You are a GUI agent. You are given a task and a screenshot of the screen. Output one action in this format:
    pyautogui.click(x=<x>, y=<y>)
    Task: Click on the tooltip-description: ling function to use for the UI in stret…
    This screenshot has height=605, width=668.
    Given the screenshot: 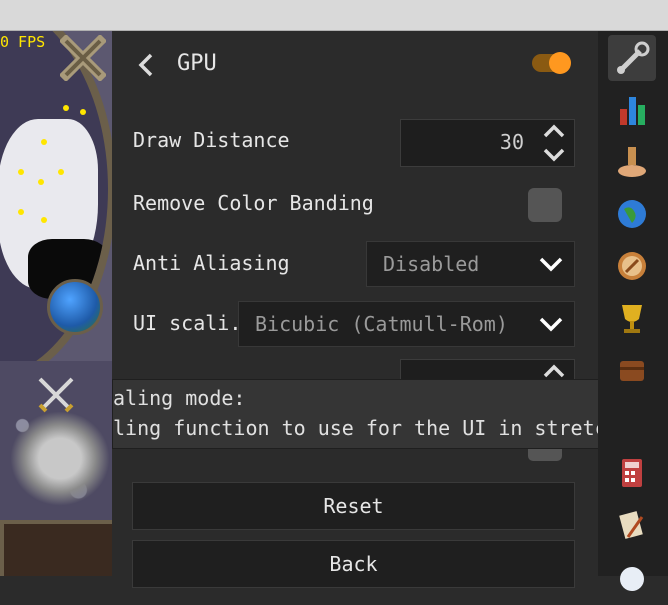 What is the action you would take?
    pyautogui.click(x=390, y=428)
    